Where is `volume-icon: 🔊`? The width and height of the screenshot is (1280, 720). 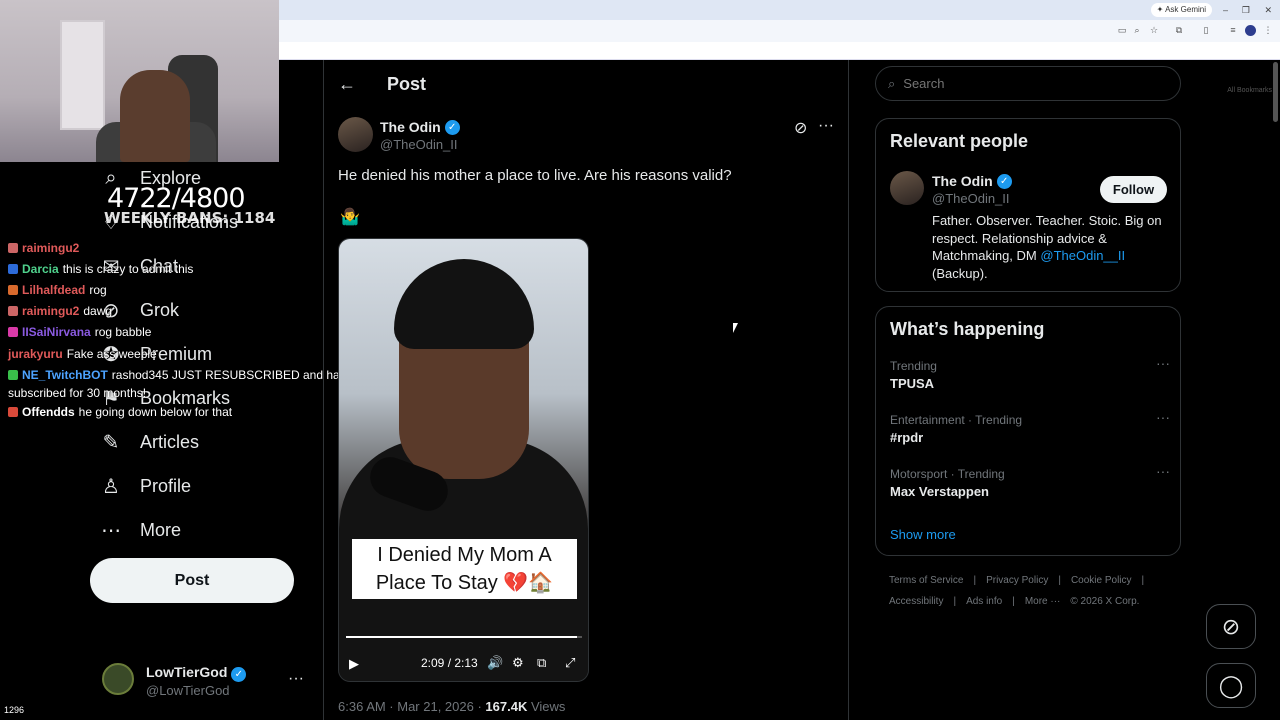 volume-icon: 🔊 is located at coordinates (495, 663).